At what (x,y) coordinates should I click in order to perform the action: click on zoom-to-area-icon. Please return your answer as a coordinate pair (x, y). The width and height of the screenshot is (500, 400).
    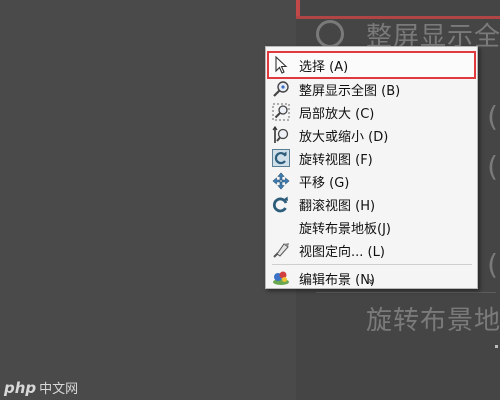
    Looking at the image, I should click on (281, 112).